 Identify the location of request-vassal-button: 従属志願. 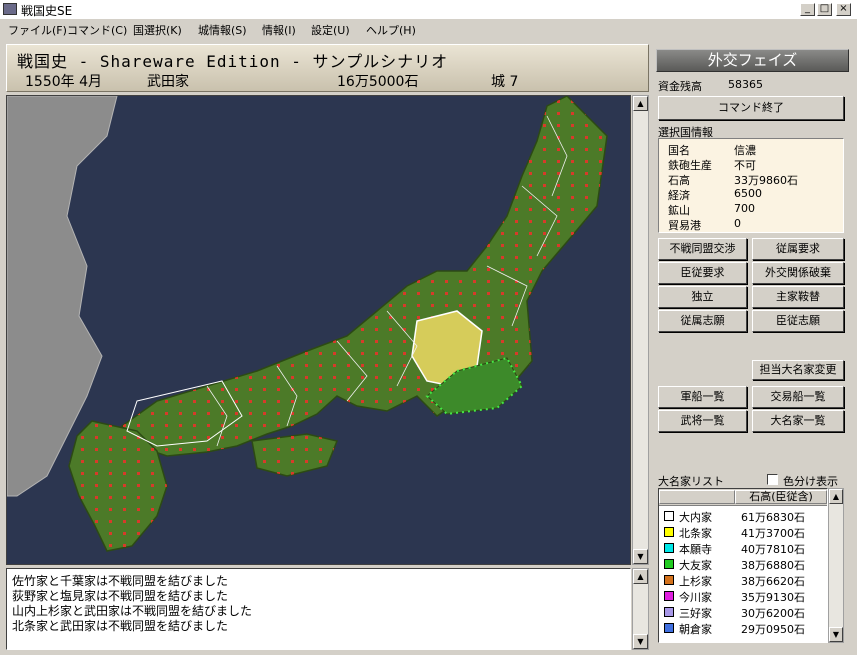
(702, 321).